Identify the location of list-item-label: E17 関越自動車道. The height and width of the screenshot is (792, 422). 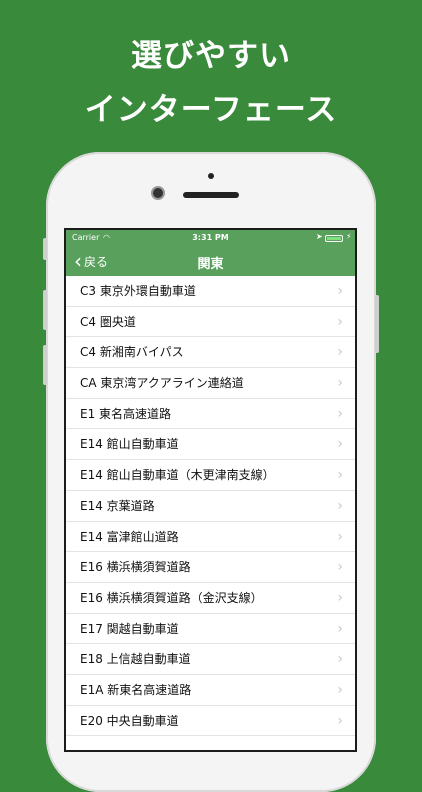
(129, 628).